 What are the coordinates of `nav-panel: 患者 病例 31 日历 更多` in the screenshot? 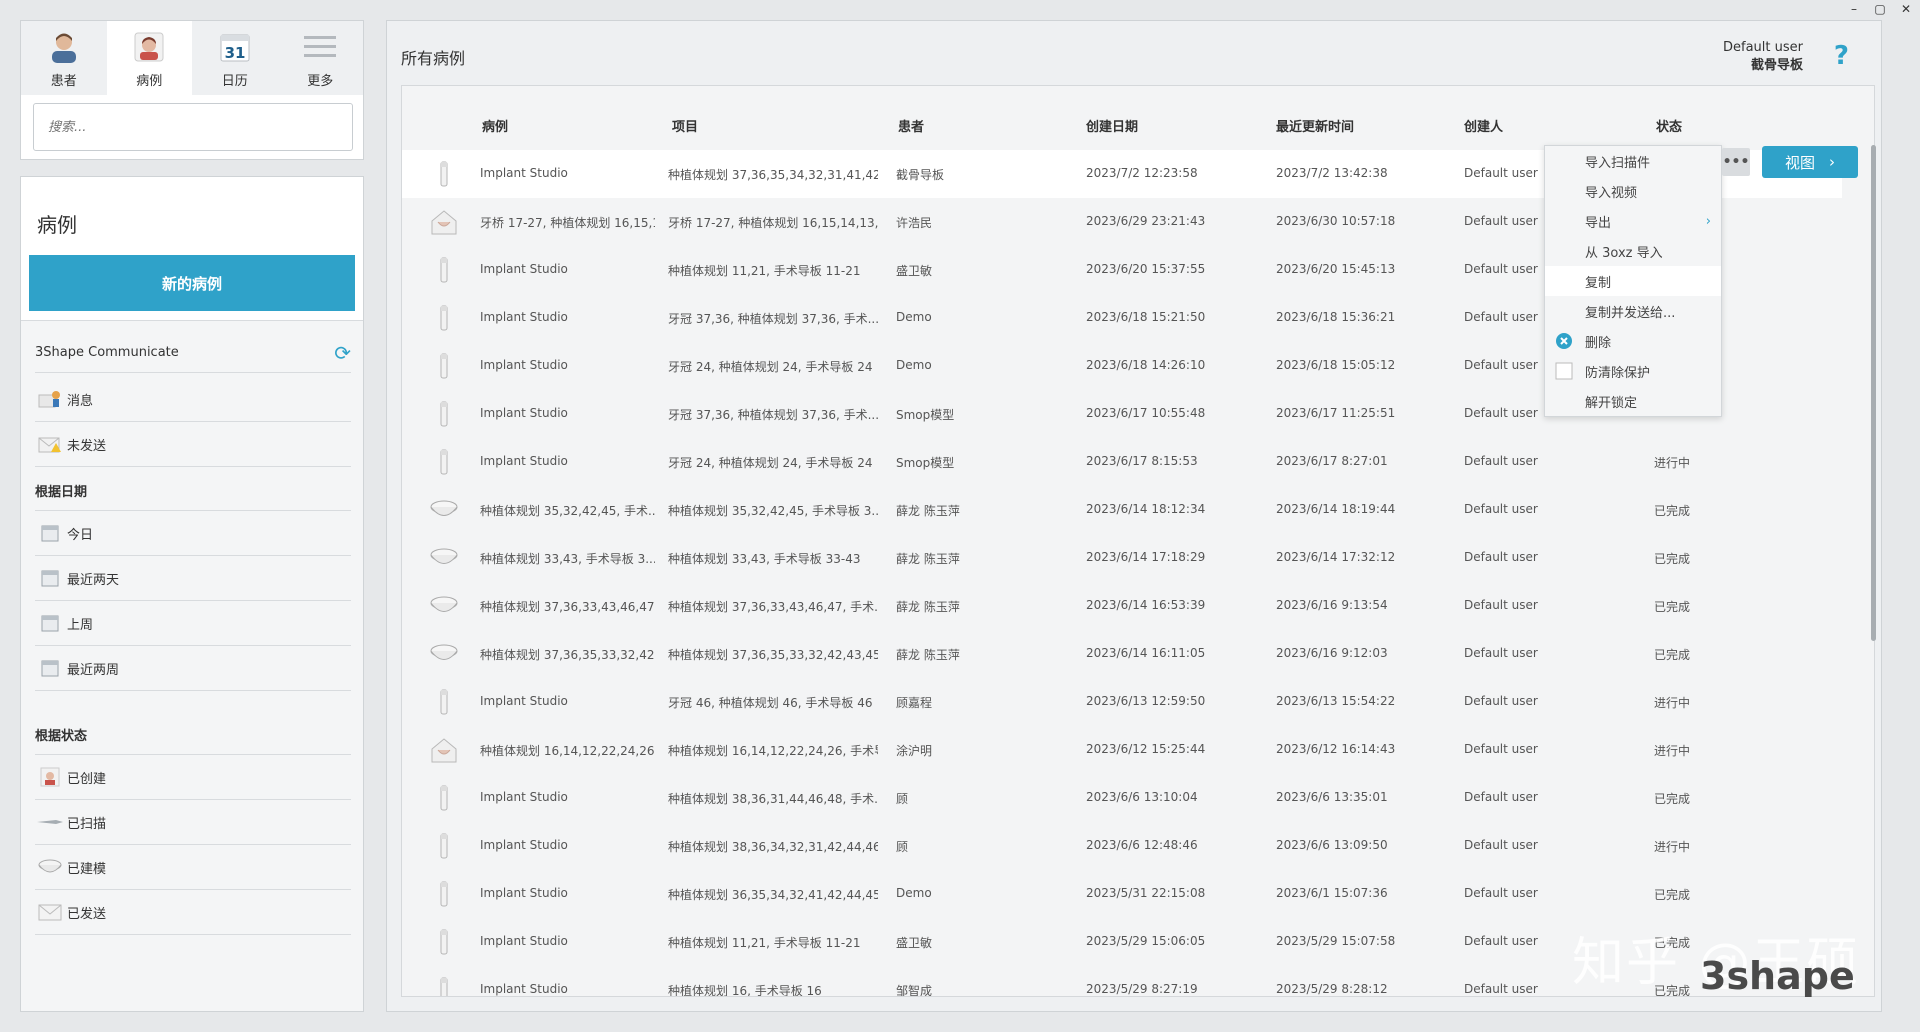 It's located at (192, 90).